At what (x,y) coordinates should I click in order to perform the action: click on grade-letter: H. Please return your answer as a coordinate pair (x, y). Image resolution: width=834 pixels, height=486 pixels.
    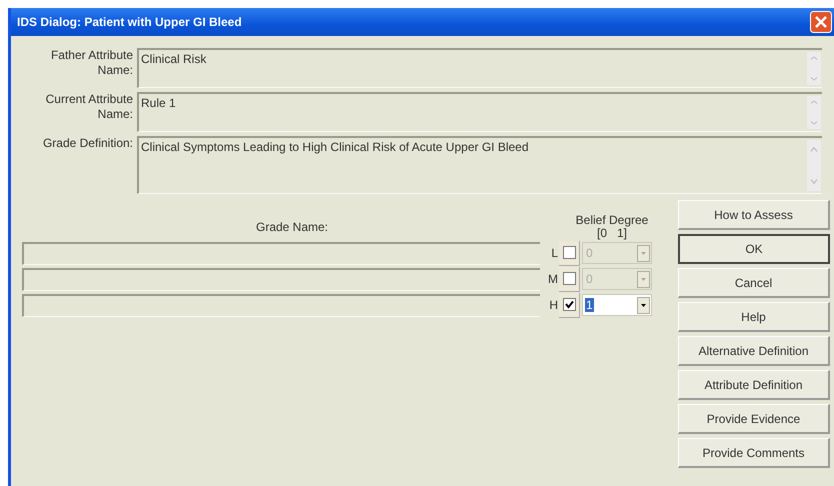
    Looking at the image, I should click on (553, 305).